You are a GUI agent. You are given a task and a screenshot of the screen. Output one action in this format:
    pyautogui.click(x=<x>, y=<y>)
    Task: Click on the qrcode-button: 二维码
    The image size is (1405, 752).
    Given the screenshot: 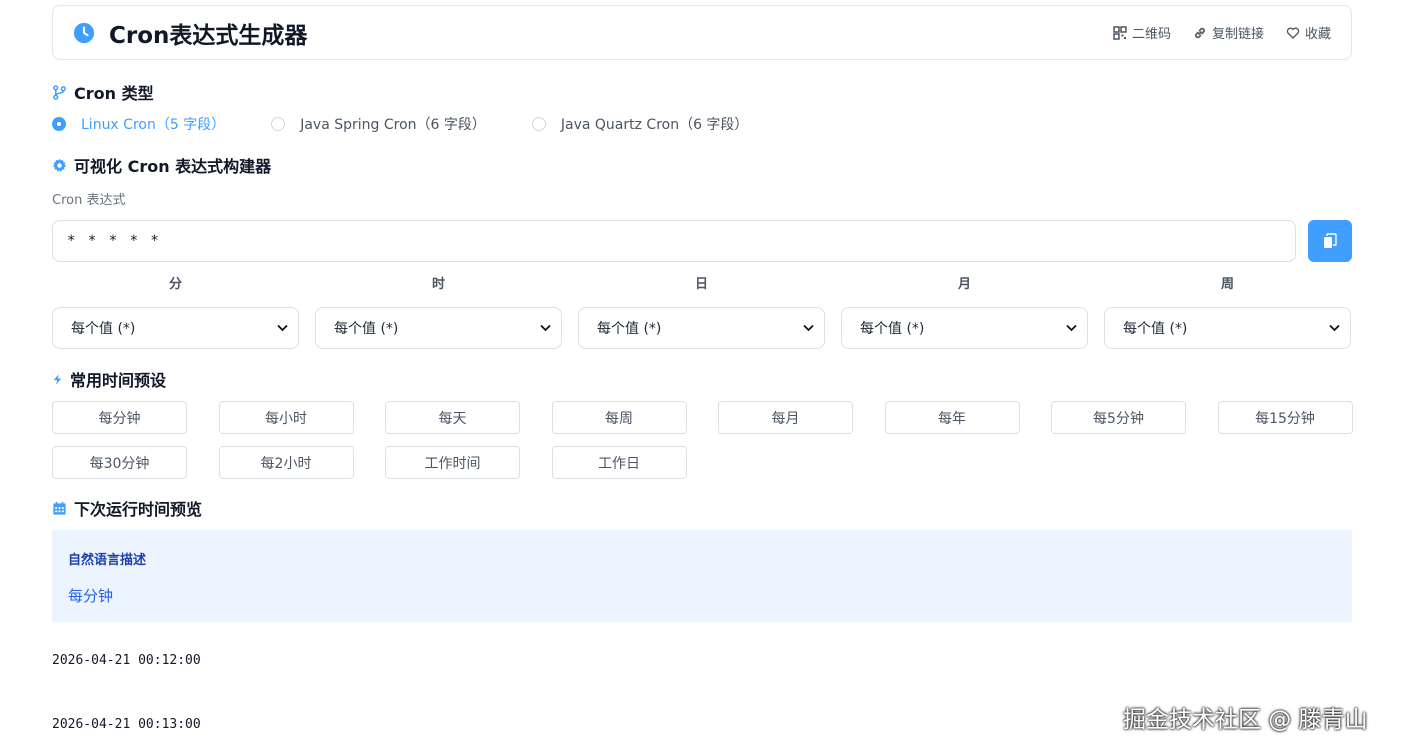 What is the action you would take?
    pyautogui.click(x=1142, y=32)
    